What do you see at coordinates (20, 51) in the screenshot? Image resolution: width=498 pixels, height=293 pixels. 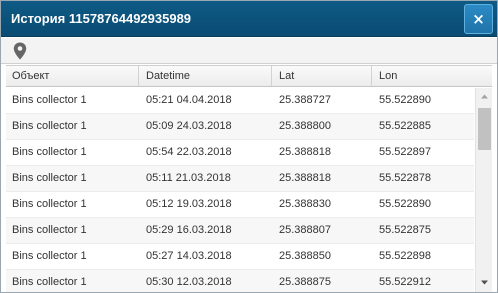 I see `map-pin-icon` at bounding box center [20, 51].